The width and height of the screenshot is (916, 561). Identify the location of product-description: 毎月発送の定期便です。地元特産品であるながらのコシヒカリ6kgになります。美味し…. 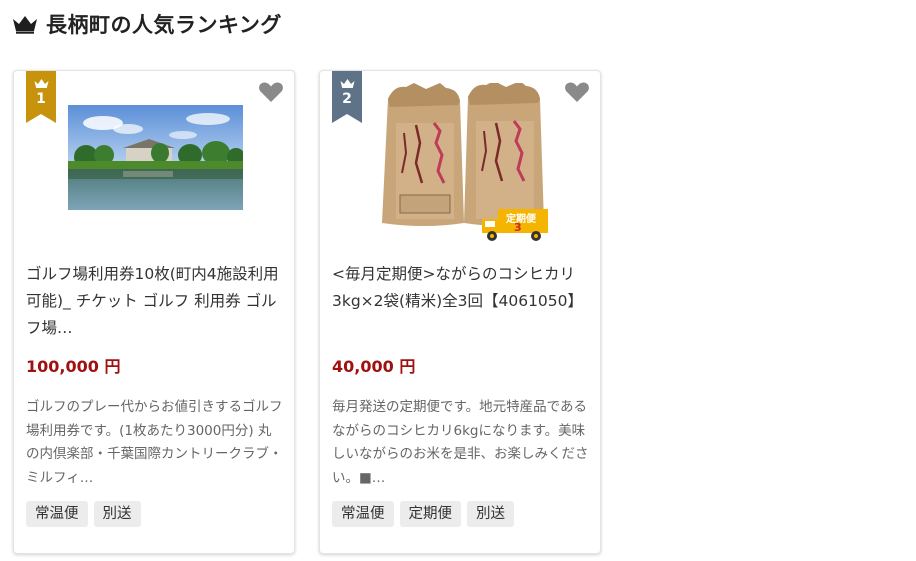
(460, 442).